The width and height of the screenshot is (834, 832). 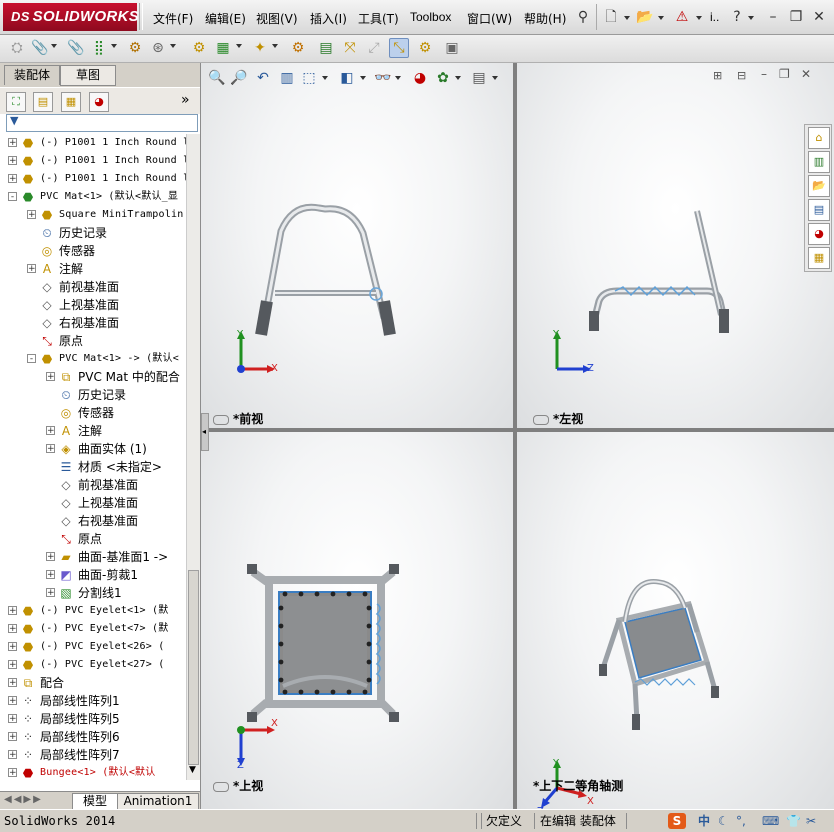 What do you see at coordinates (193, 457) in the screenshot?
I see `tree-scrollbar: ▼` at bounding box center [193, 457].